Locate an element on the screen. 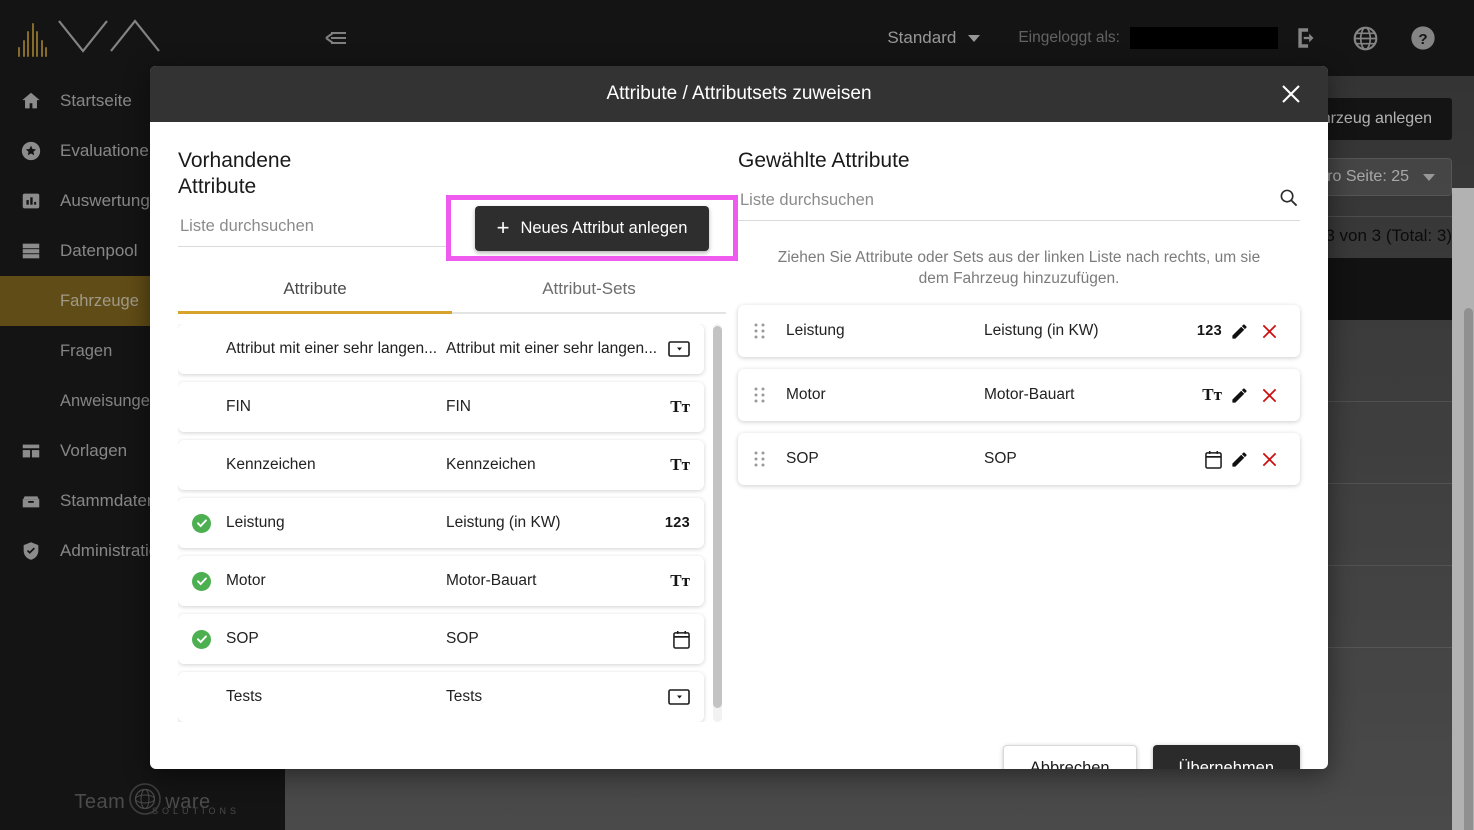  close-icon is located at coordinates (1291, 94).